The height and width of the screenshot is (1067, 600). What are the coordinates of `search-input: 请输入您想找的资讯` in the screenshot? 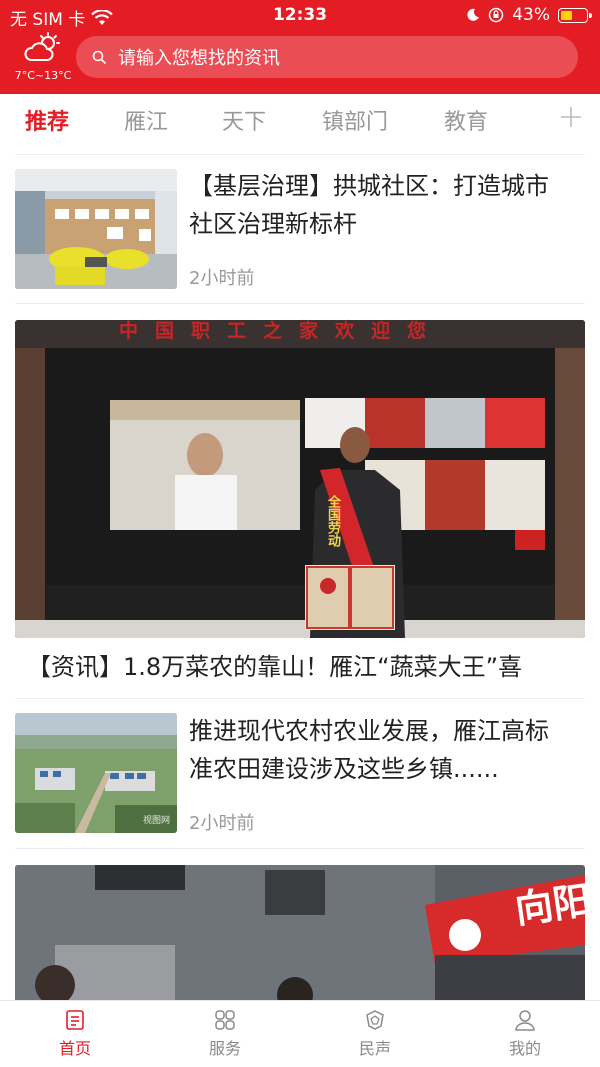 It's located at (327, 57).